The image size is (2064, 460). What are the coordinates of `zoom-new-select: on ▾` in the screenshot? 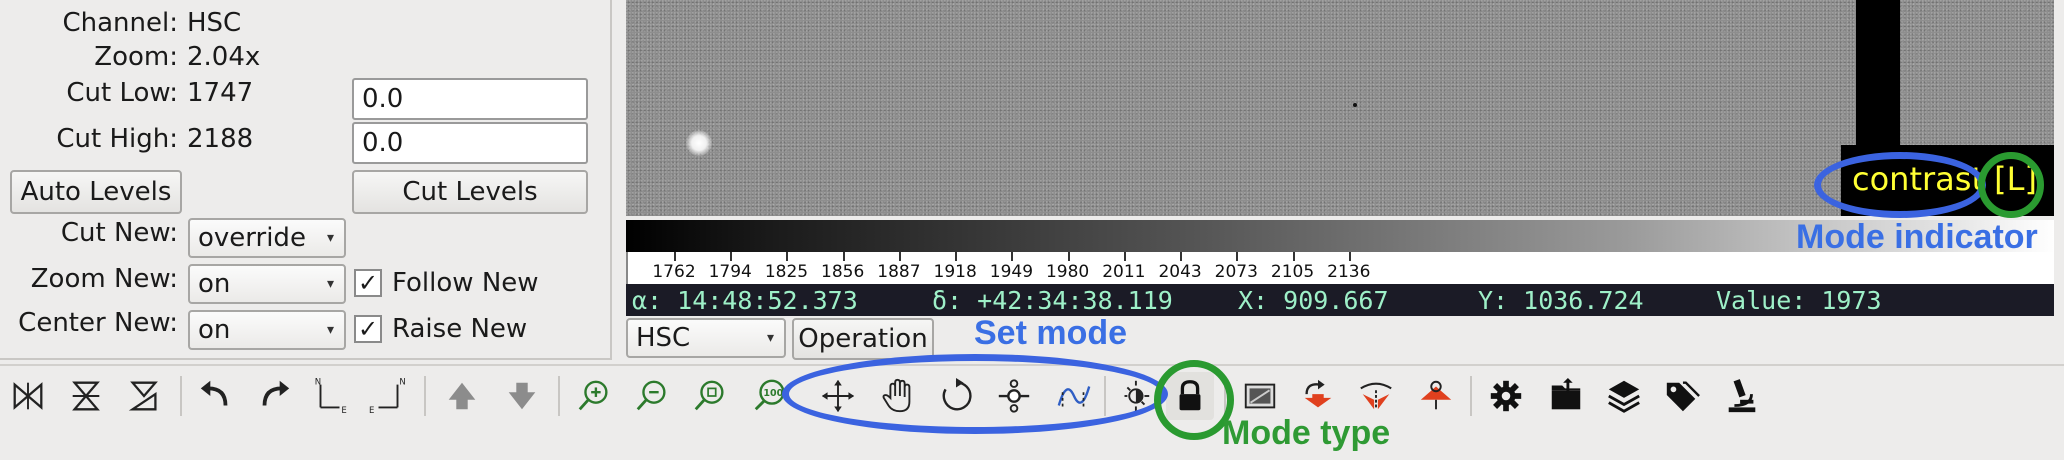 It's located at (267, 284).